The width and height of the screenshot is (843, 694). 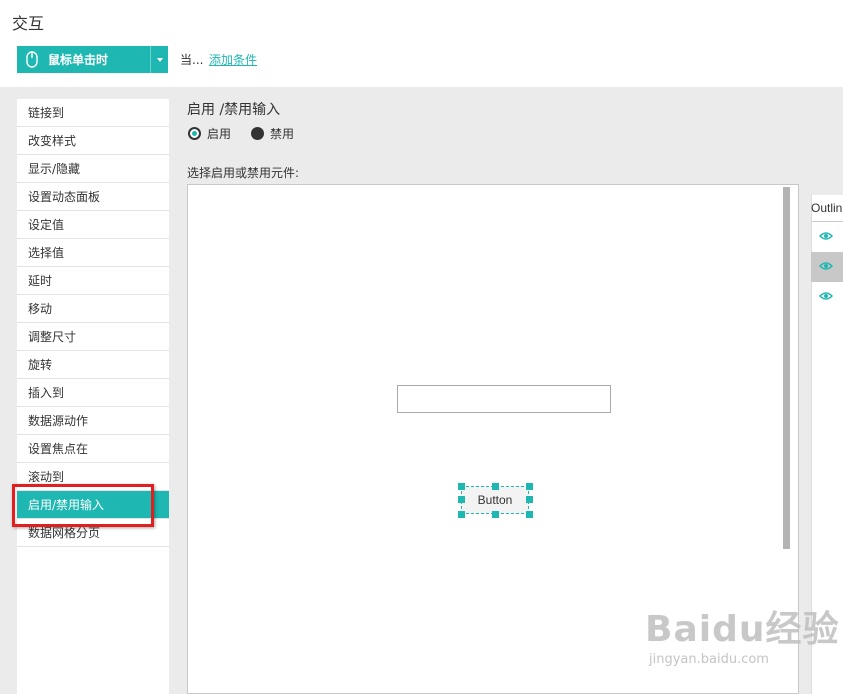 What do you see at coordinates (234, 110) in the screenshot?
I see `config-title: 启用 /禁用输入` at bounding box center [234, 110].